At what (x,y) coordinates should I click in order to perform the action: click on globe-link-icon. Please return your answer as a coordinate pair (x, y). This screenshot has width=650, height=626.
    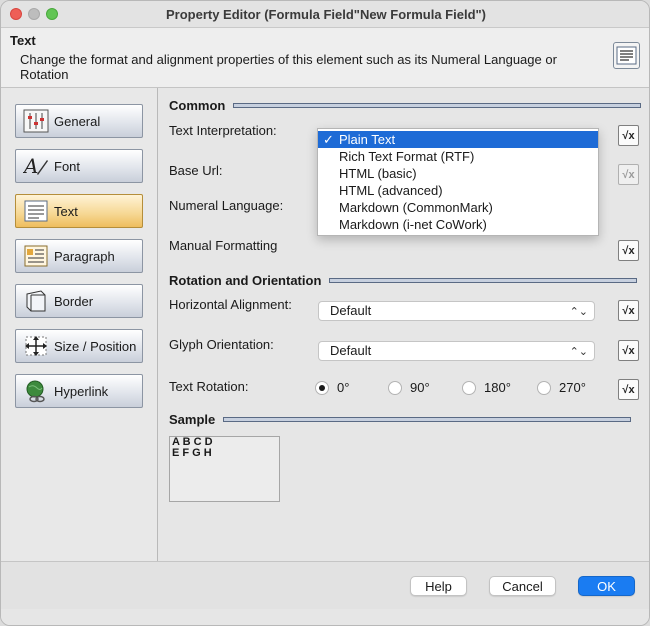
    Looking at the image, I should click on (36, 391).